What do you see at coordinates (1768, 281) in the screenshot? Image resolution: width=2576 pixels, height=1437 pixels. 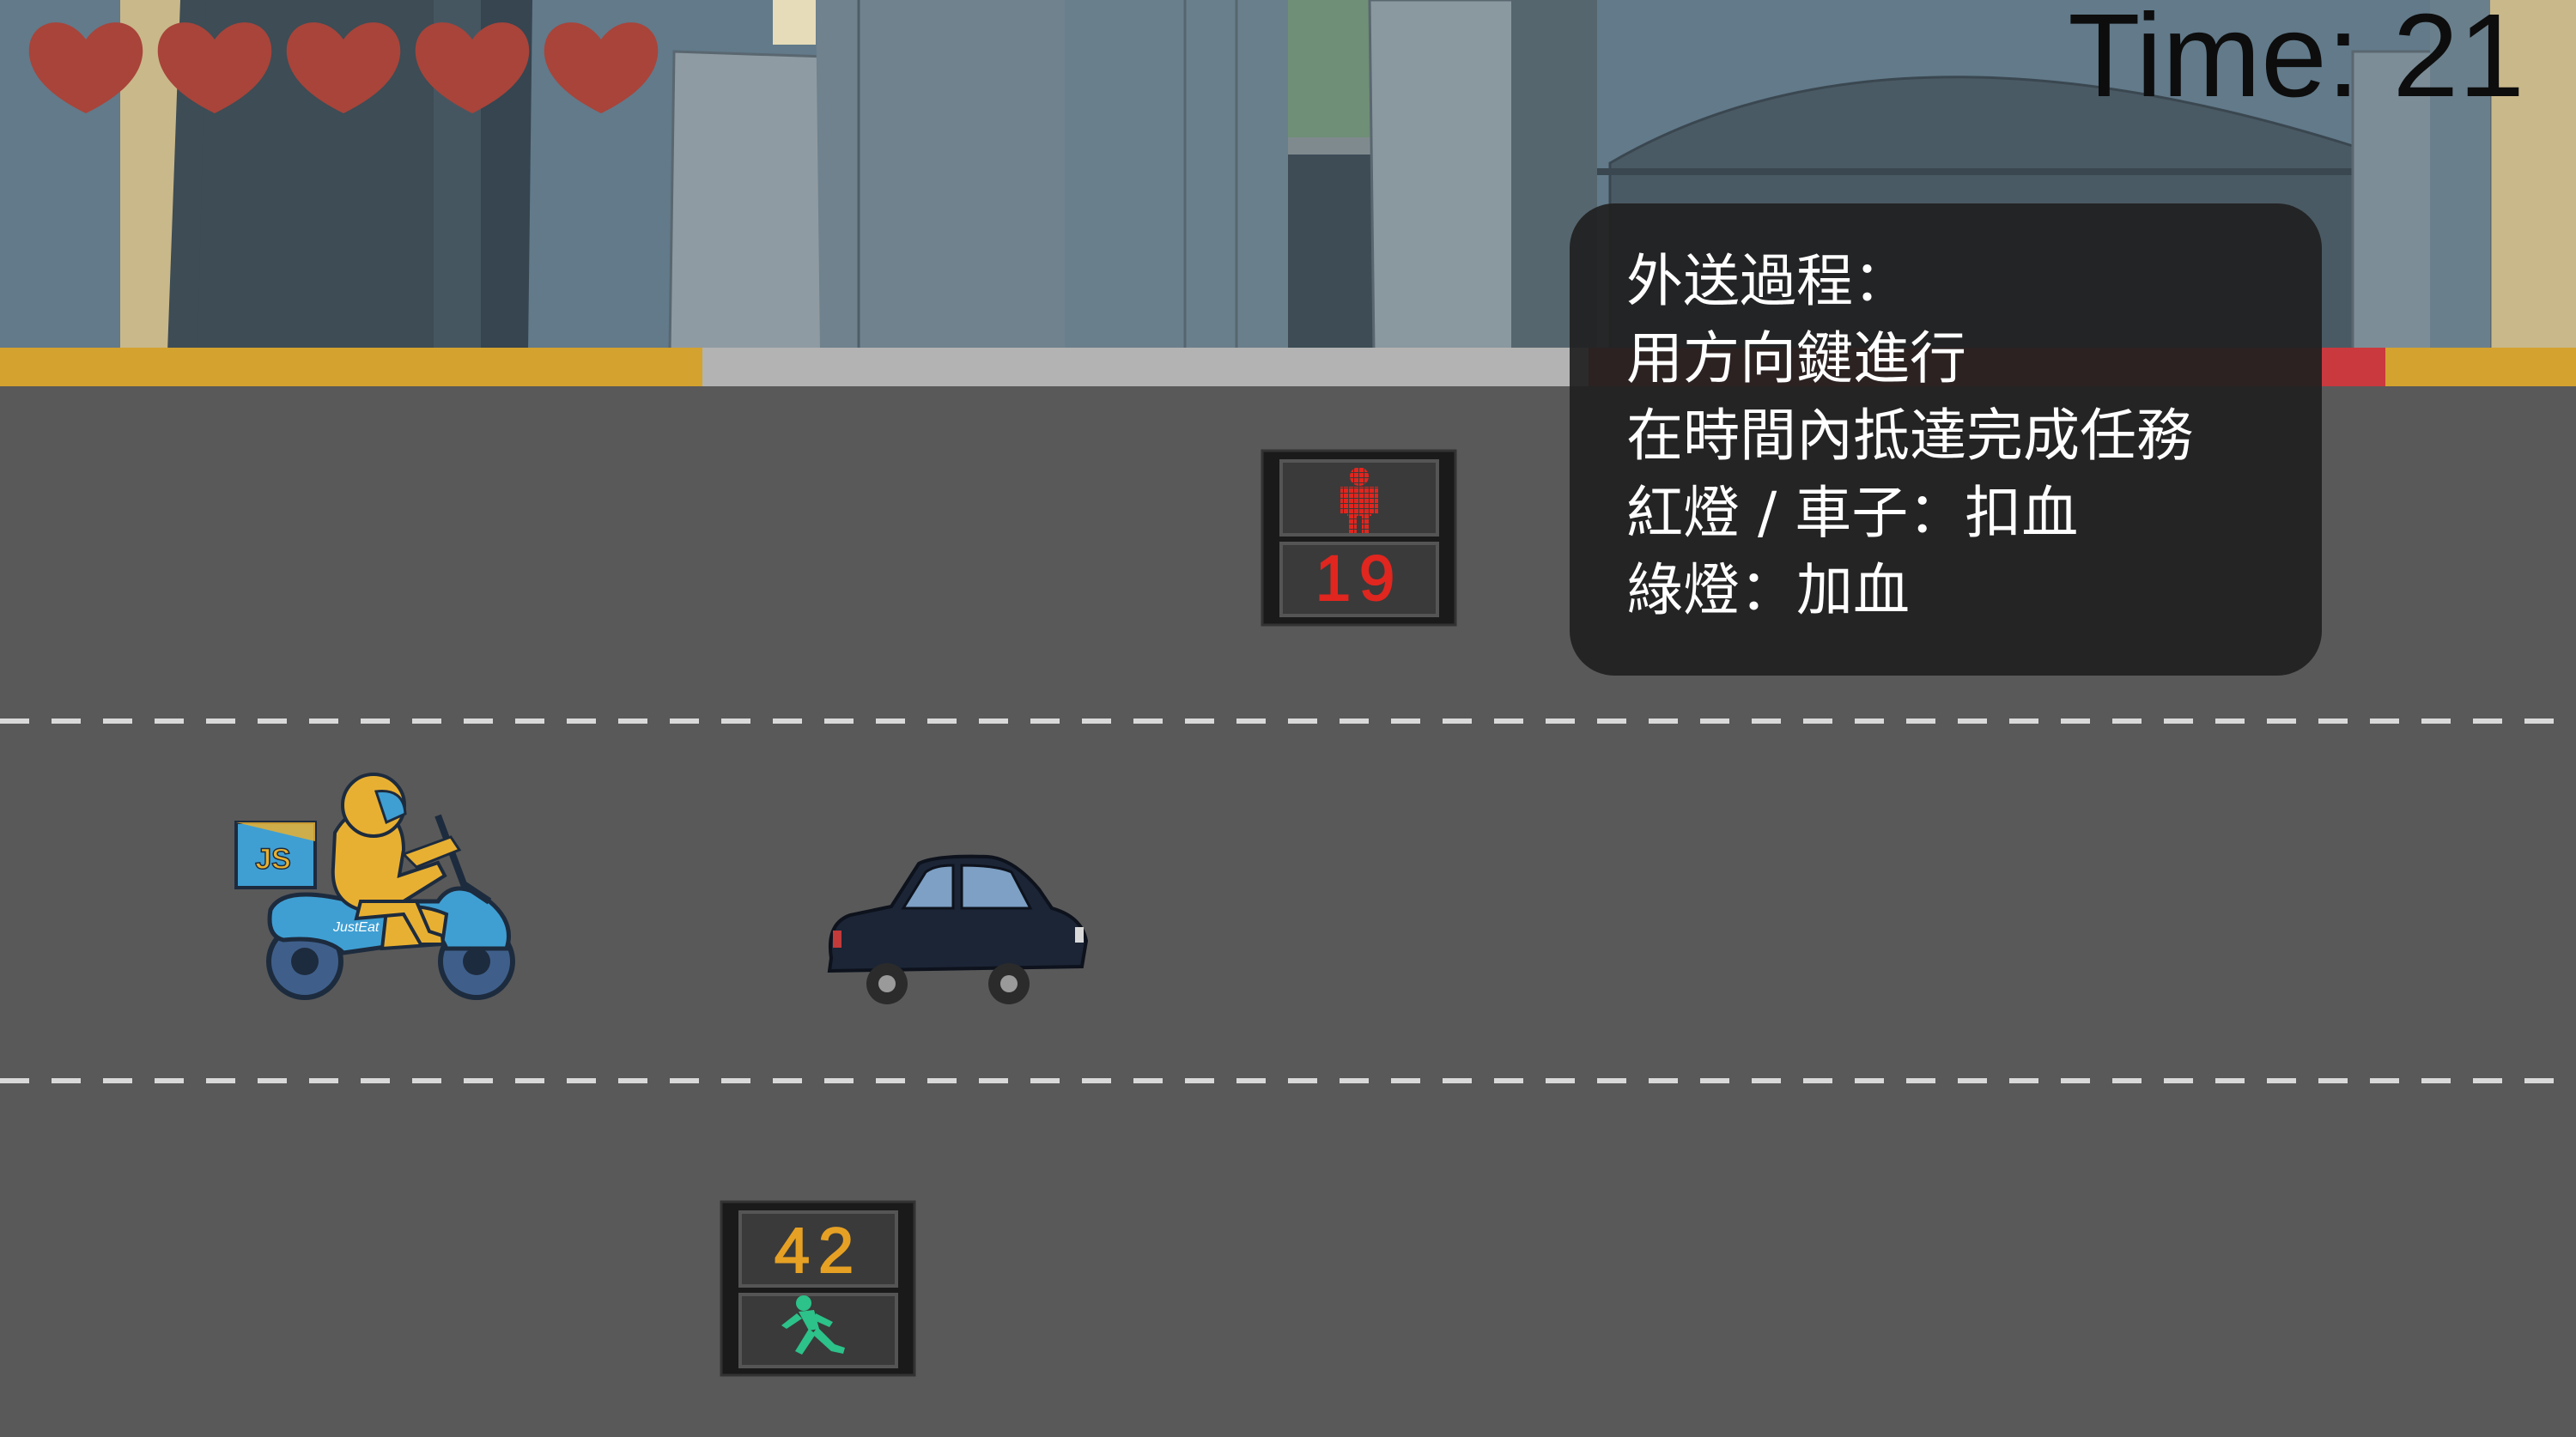 I see `instructions-line: 外送過程：` at bounding box center [1768, 281].